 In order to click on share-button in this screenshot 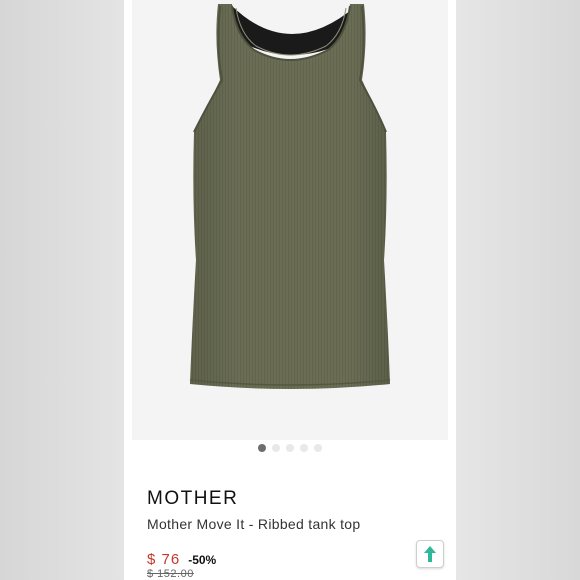, I will do `click(430, 554)`.